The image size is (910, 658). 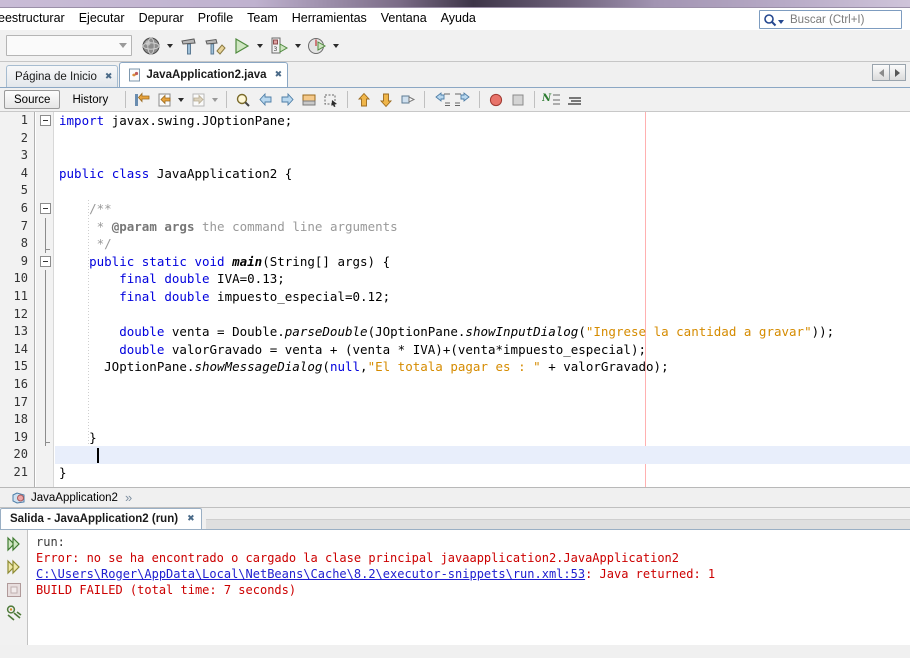 What do you see at coordinates (455, 46) in the screenshot?
I see `main-toolbar: 3` at bounding box center [455, 46].